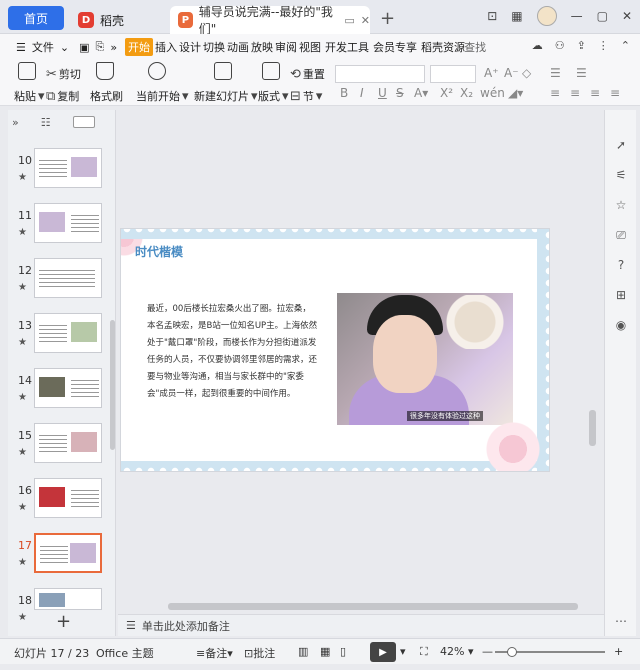 The width and height of the screenshot is (640, 670). What do you see at coordinates (621, 235) in the screenshot?
I see `presentation-icon: ⎚` at bounding box center [621, 235].